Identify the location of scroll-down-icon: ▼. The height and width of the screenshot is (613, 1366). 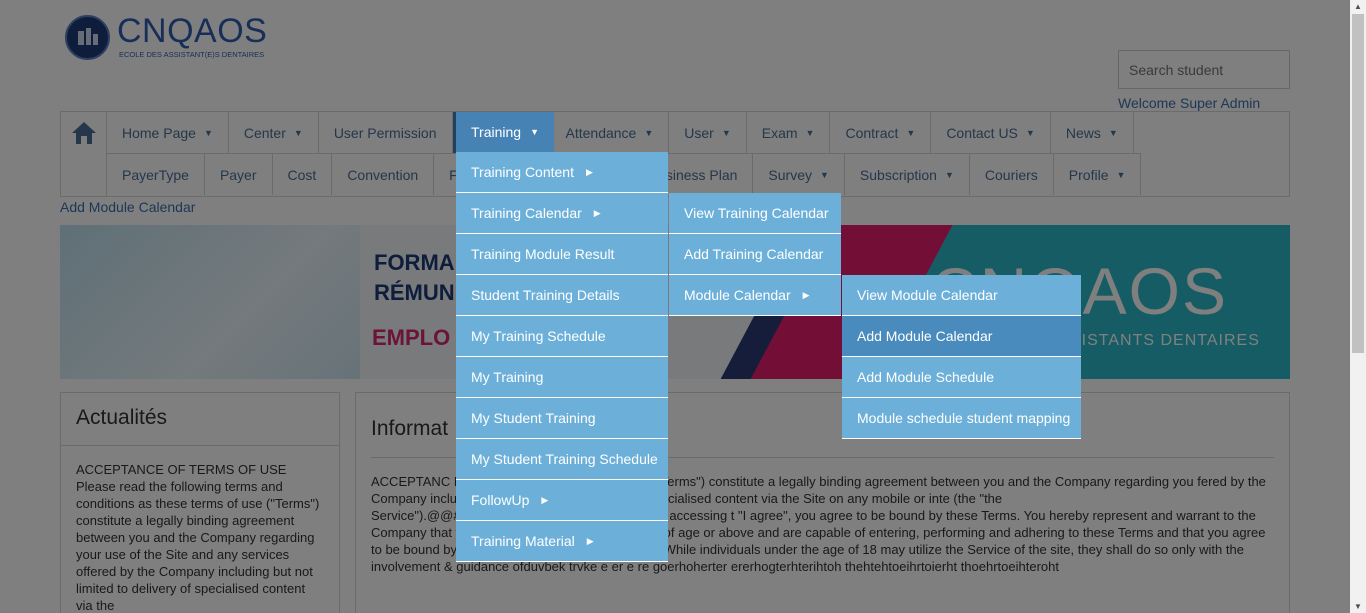
(1358, 606).